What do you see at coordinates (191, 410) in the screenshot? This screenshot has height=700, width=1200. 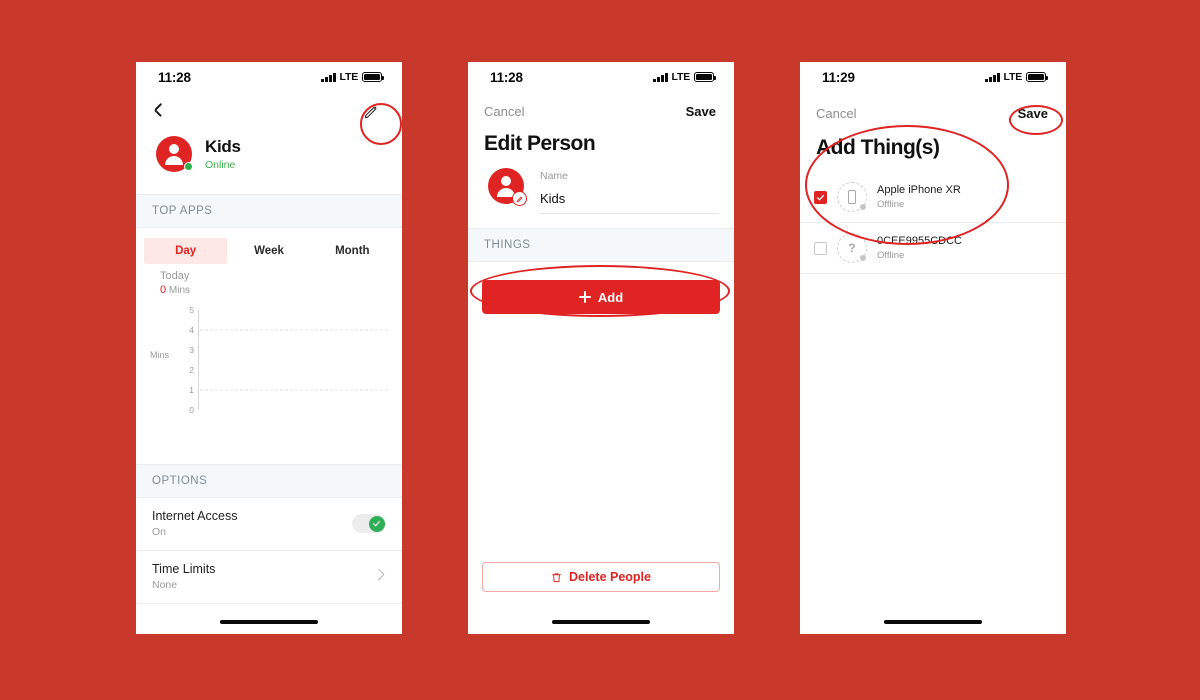 I see `chart-ytick-0: 0` at bounding box center [191, 410].